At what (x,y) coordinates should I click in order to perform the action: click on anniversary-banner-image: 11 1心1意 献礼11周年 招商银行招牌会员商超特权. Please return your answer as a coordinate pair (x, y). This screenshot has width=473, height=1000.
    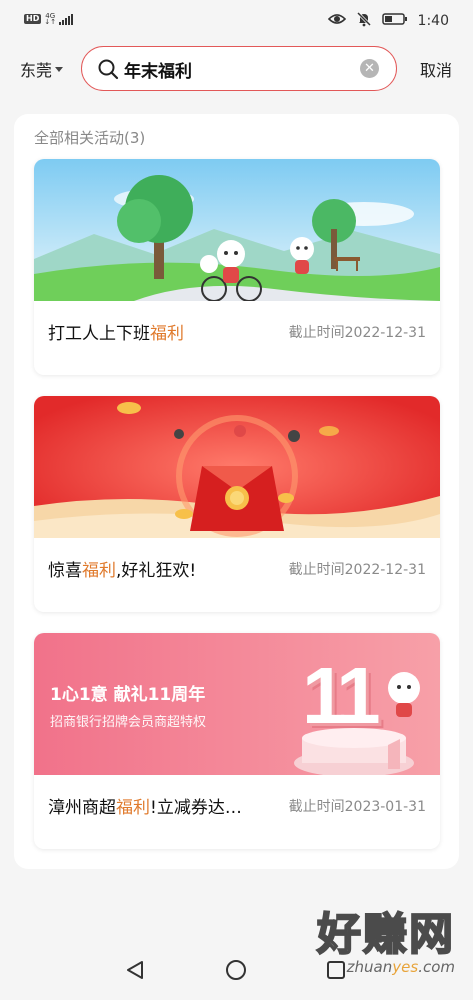
    Looking at the image, I should click on (237, 704).